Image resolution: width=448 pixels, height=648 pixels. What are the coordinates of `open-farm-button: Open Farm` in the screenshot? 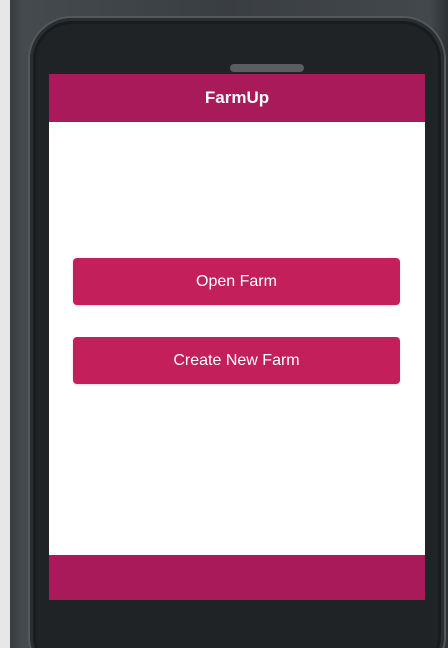 It's located at (236, 281).